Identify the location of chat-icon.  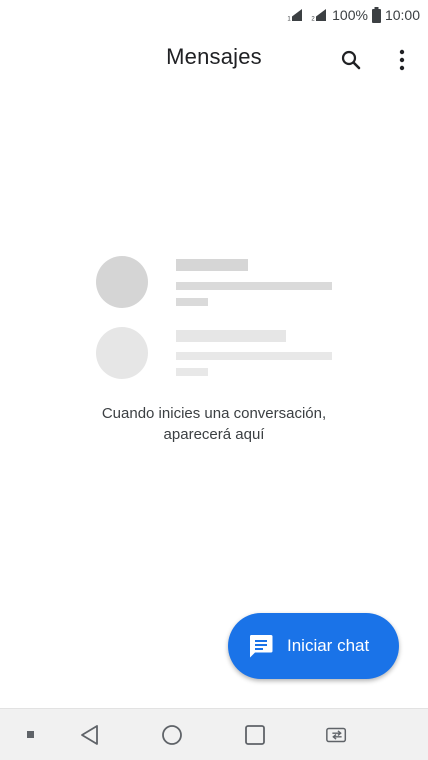
(261, 646).